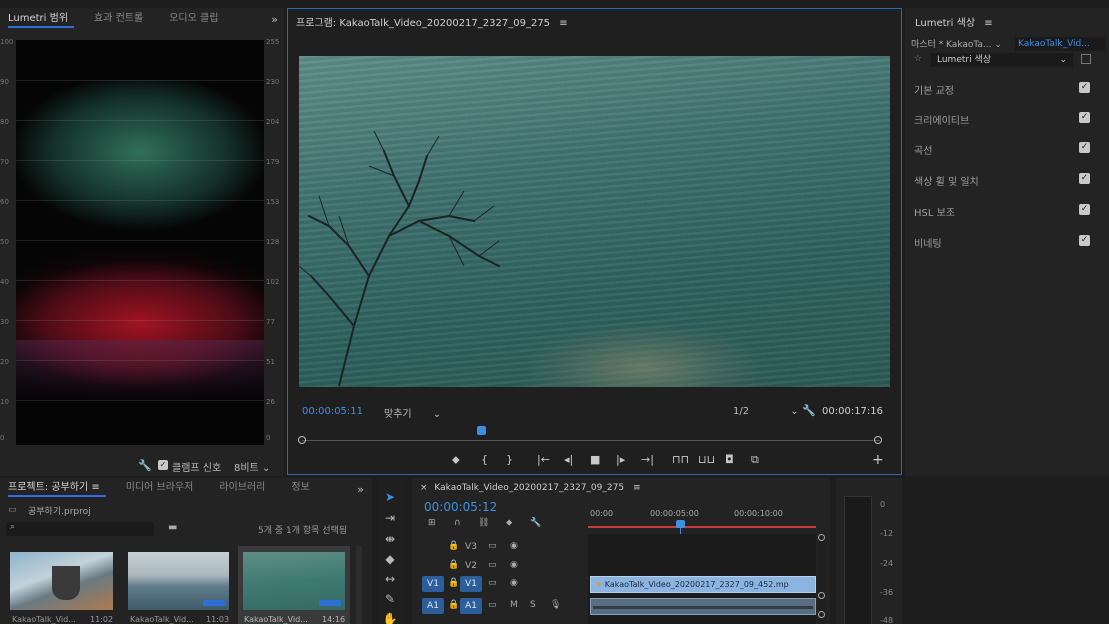 Image resolution: width=1109 pixels, height=624 pixels. I want to click on go-to-in-icon: |←, so click(543, 459).